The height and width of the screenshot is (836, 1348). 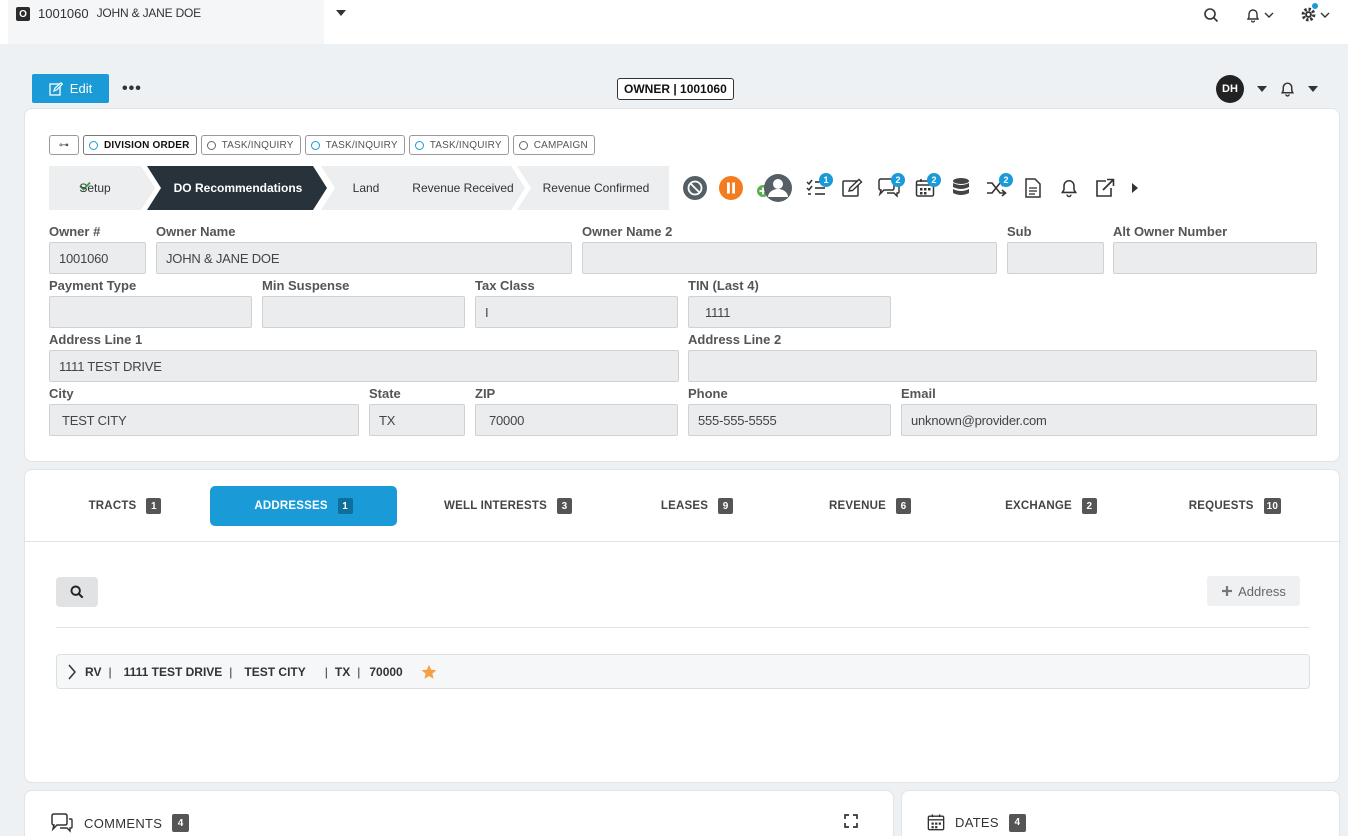 What do you see at coordinates (826, 180) in the screenshot?
I see `tasks-badge: 1` at bounding box center [826, 180].